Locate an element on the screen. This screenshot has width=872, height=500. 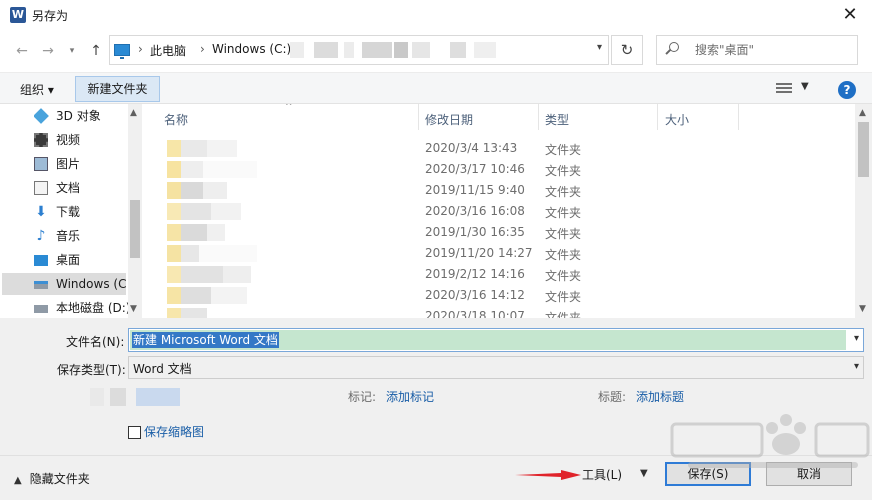
add-tags-link: 添加标记 is located at coordinates (410, 396).